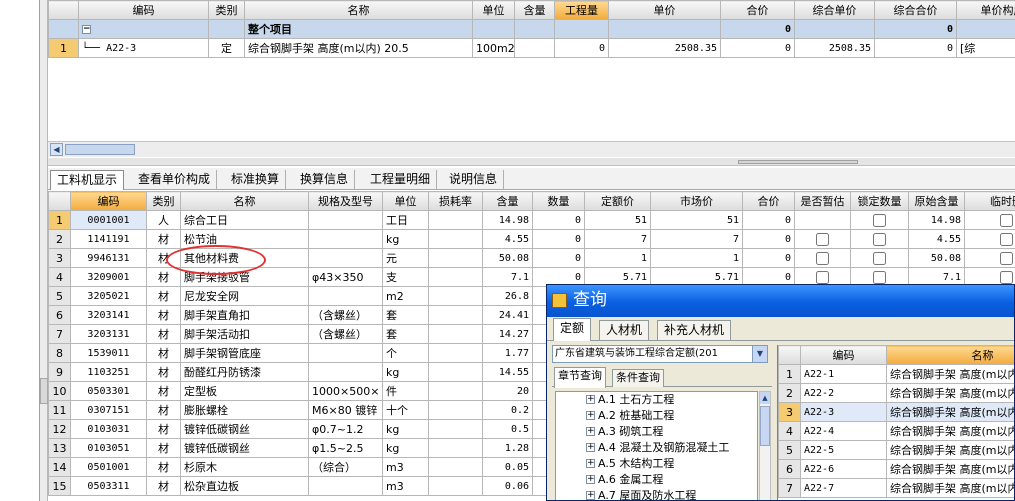 The height and width of the screenshot is (501, 1015). I want to click on cell-market: 1, so click(696, 258).